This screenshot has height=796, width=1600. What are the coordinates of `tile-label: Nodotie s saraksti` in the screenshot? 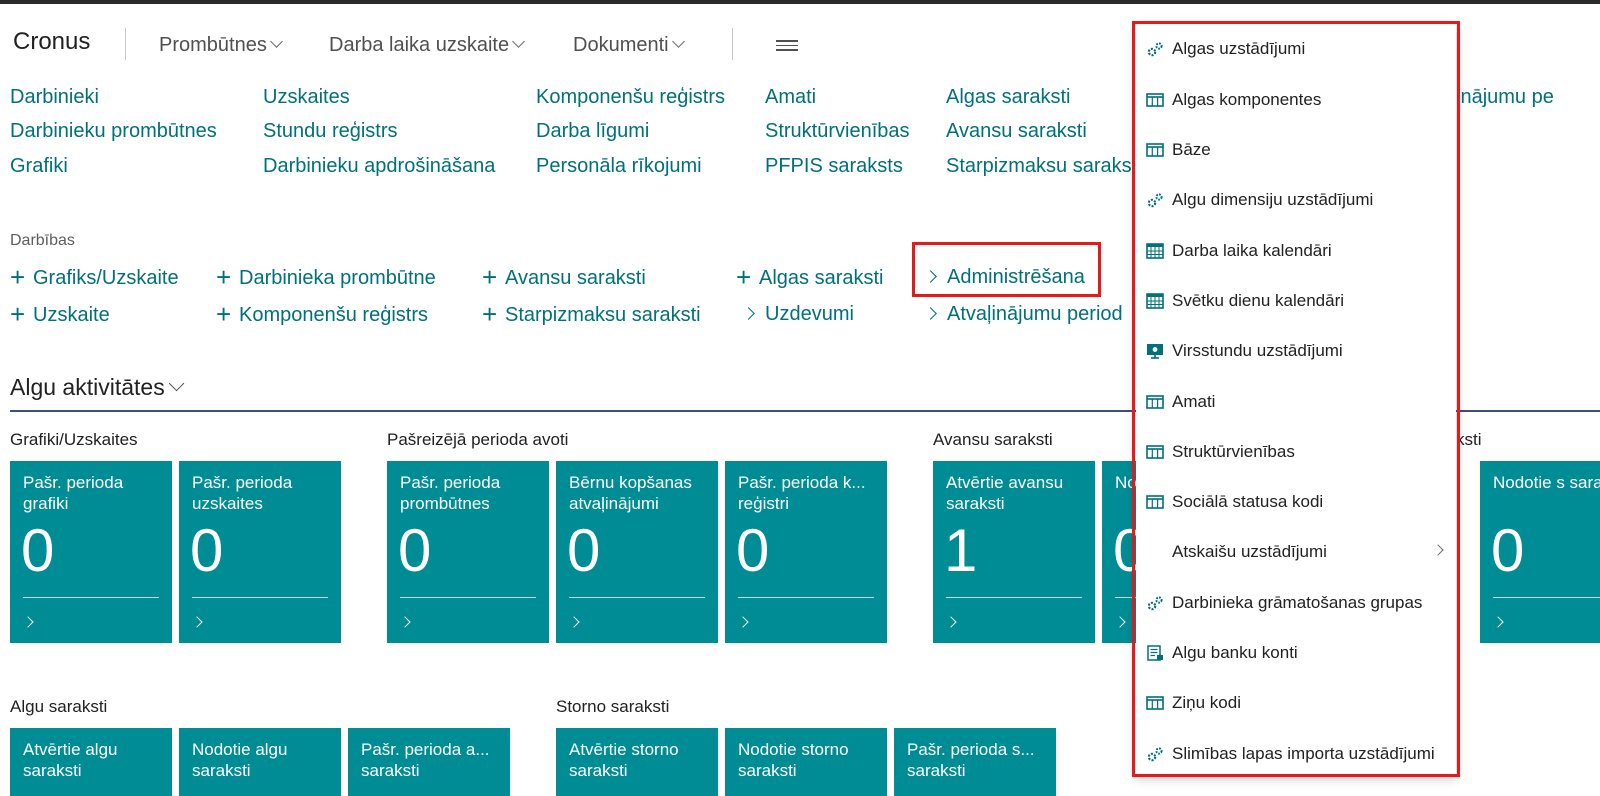 It's located at (1546, 482).